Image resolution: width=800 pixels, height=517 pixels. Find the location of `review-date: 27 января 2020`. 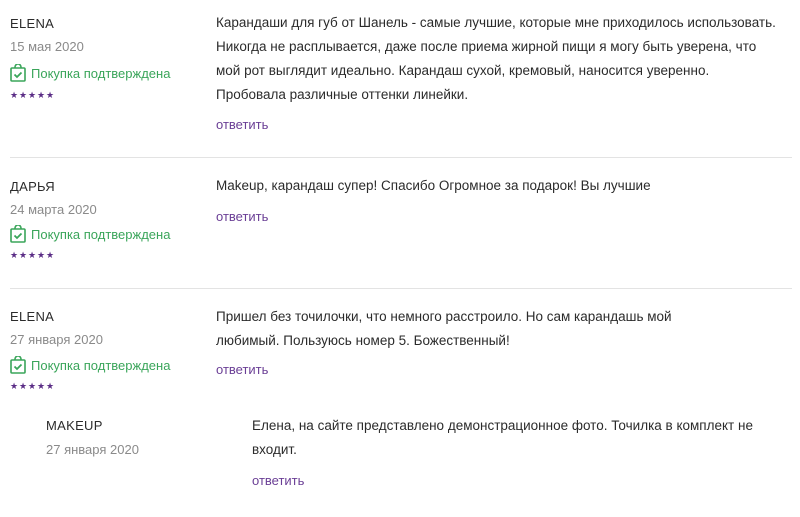

review-date: 27 января 2020 is located at coordinates (56, 339).